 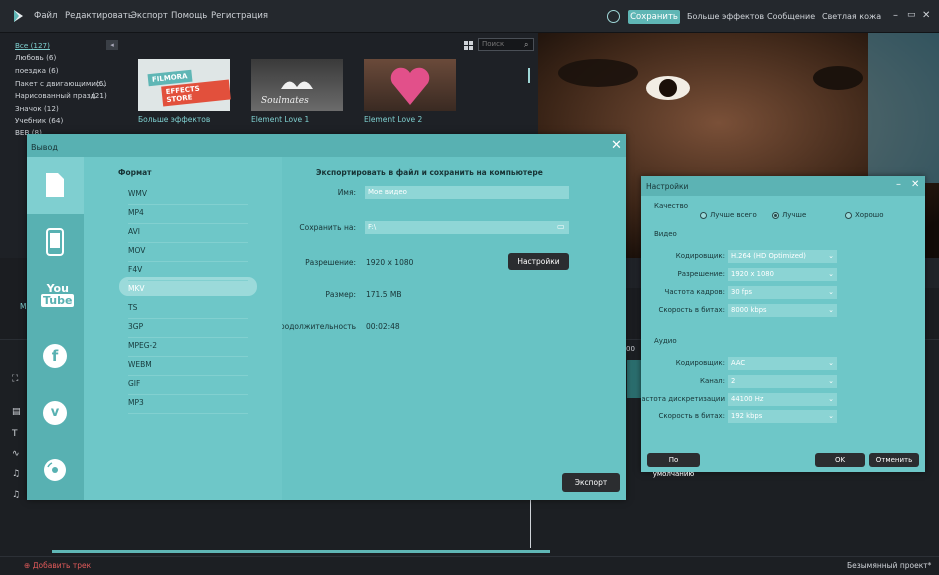 I want to click on video-track-icon: ▤, so click(x=16, y=412).